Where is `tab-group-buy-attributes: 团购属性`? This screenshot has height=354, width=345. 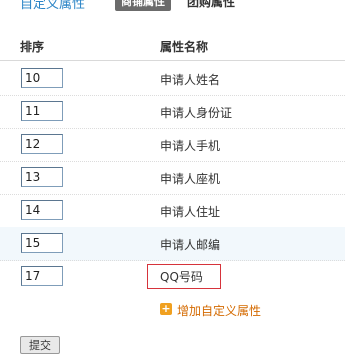
tab-group-buy-attributes: 团购属性 is located at coordinates (211, 5).